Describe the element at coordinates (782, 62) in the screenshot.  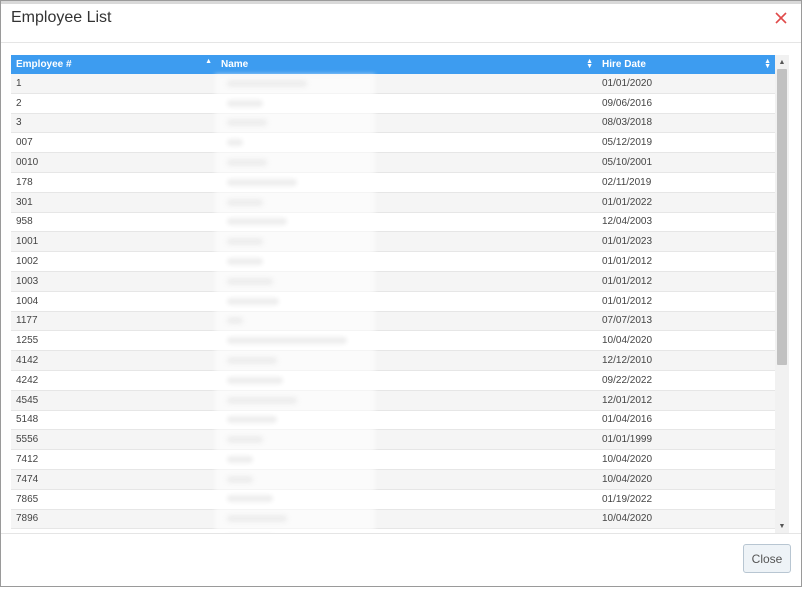
I see `scroll-up-icon: ▲` at that location.